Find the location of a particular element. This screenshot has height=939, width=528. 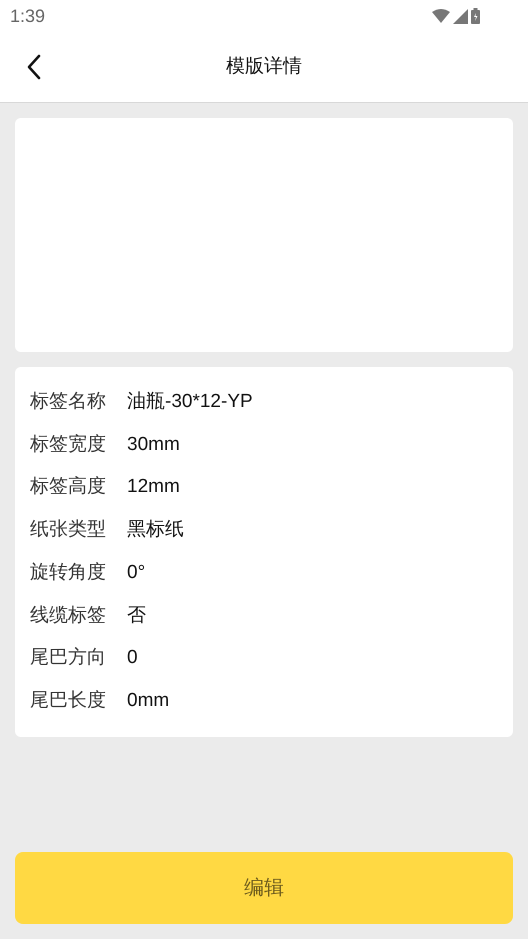

status-time: 1:39 is located at coordinates (28, 16).